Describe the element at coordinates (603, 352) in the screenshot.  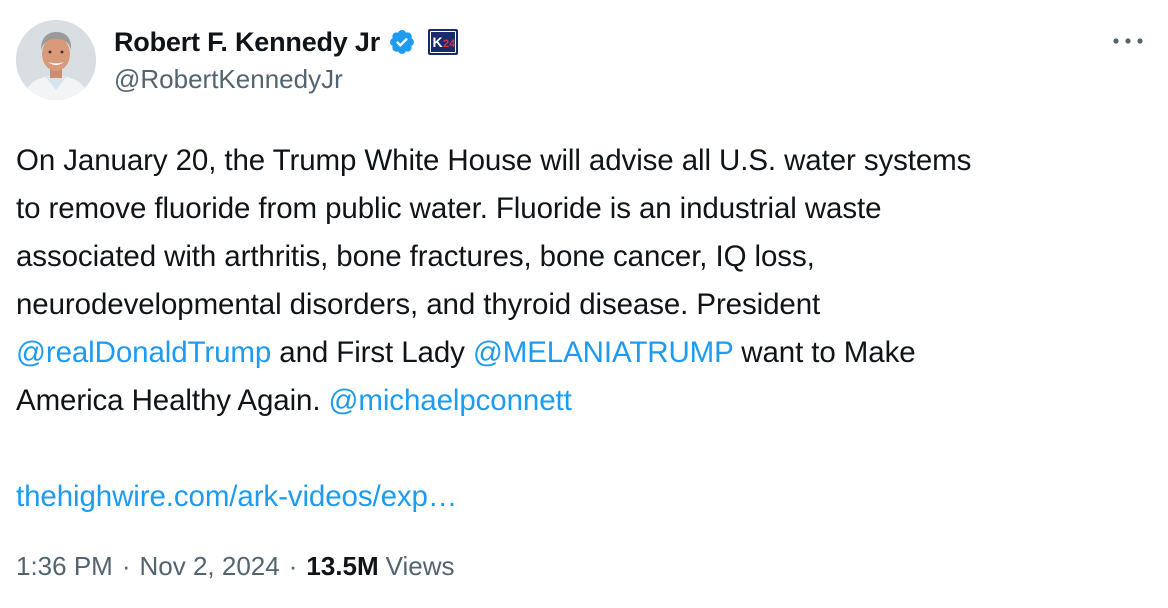
I see `mention-link: @MELANIATRUMP` at that location.